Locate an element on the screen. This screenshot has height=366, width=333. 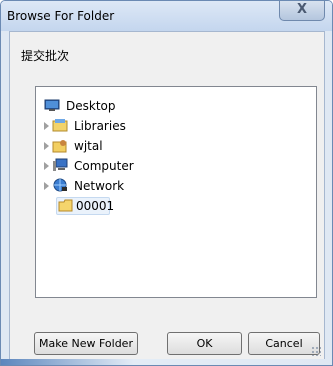
tree-item-00001: 00001 is located at coordinates (175, 206).